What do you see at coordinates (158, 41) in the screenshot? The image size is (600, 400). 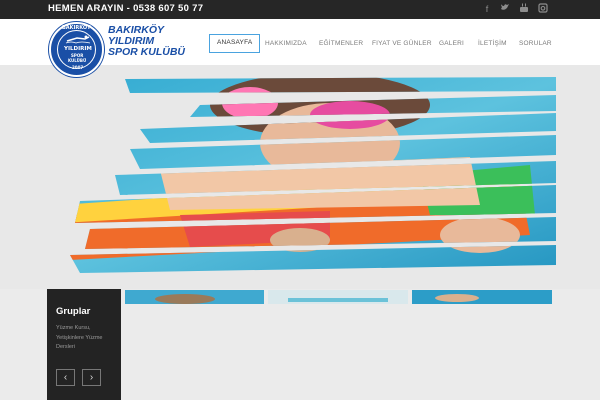 I see `club-name: BAKIRKÖY YILDIRIM SPOR KULÜBÜ` at bounding box center [158, 41].